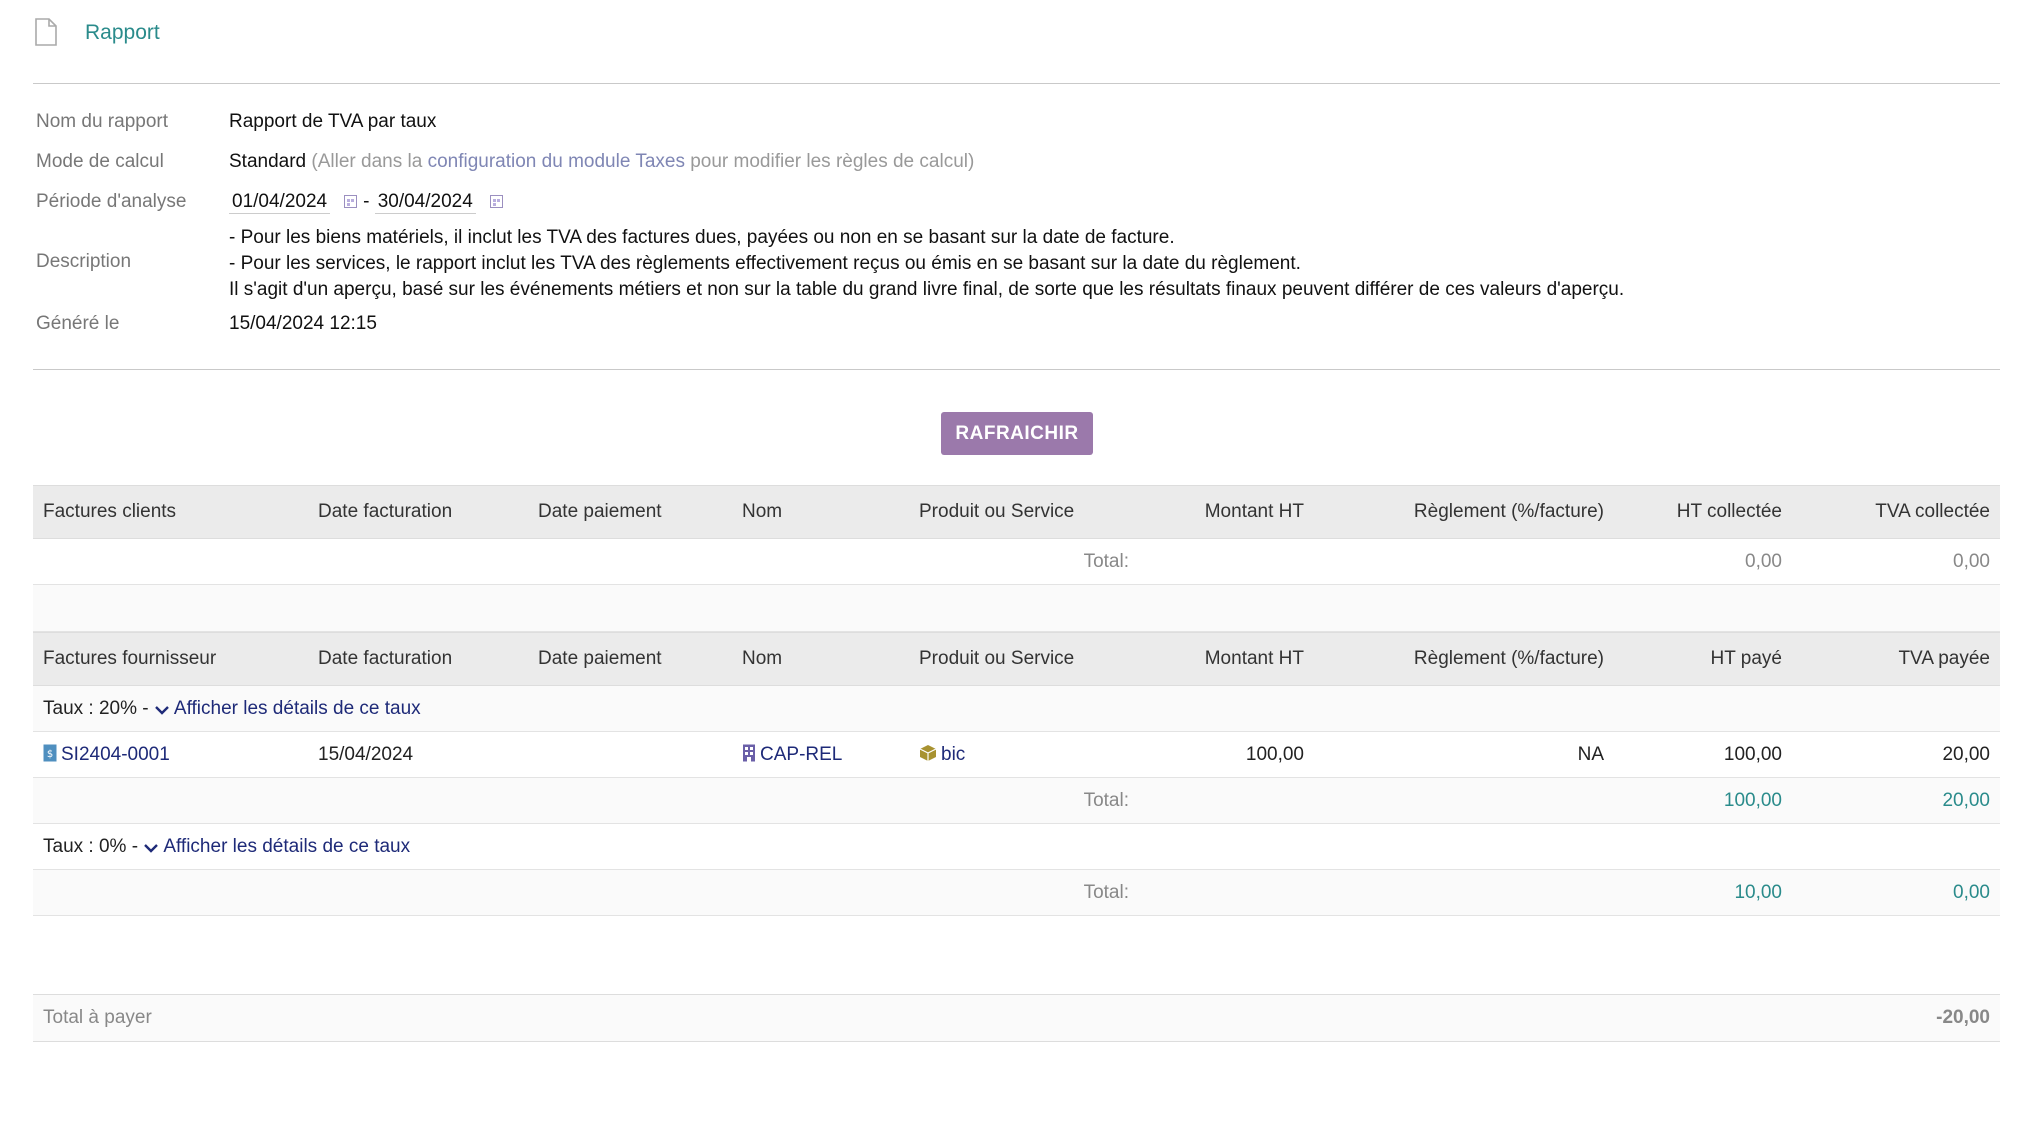 The width and height of the screenshot is (2025, 1137). I want to click on description-label: Description, so click(84, 261).